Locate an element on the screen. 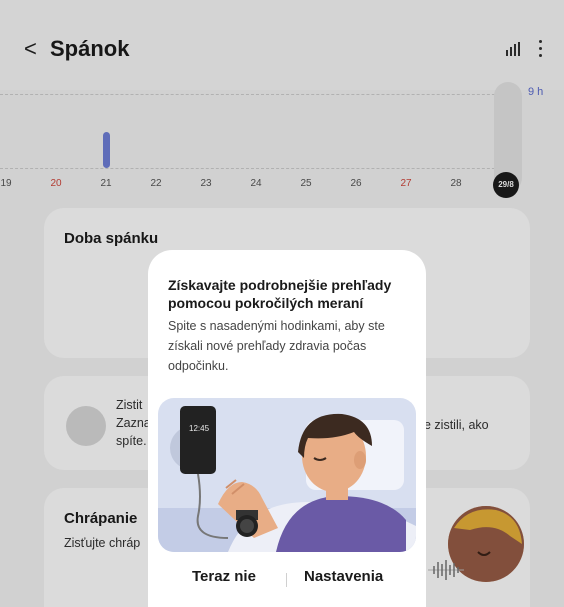 The height and width of the screenshot is (607, 564). settings-button: Nastavenia is located at coordinates (343, 576).